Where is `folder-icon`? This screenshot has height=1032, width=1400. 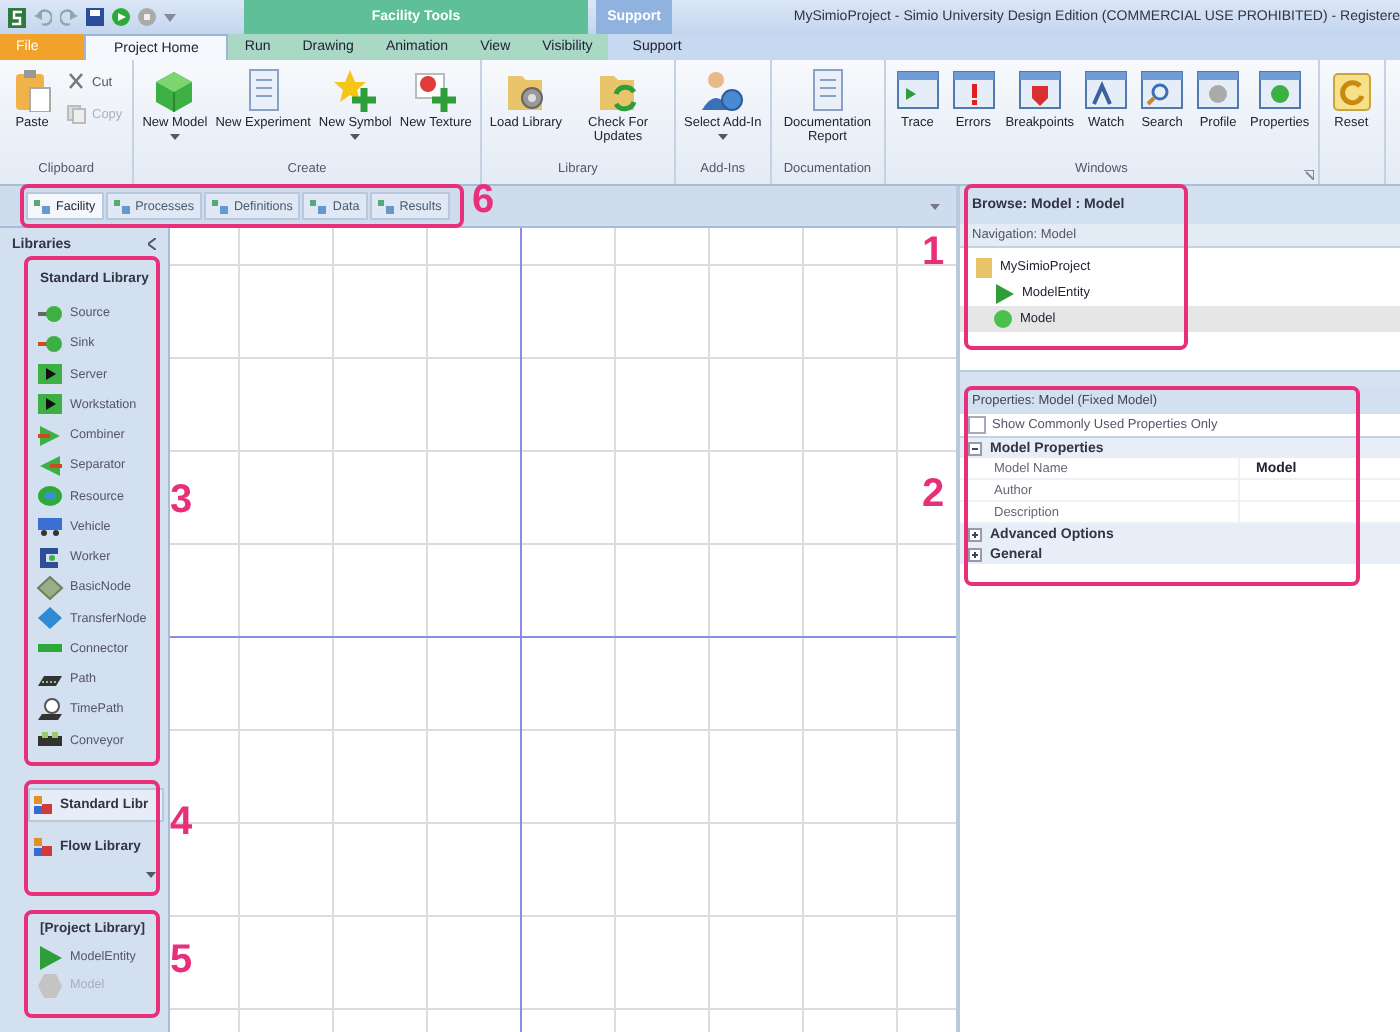
folder-icon is located at coordinates (984, 267).